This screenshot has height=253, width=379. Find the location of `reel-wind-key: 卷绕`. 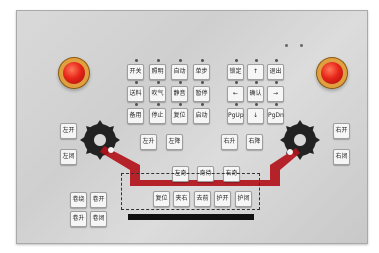

reel-wind-key: 卷绕 is located at coordinates (78, 200).